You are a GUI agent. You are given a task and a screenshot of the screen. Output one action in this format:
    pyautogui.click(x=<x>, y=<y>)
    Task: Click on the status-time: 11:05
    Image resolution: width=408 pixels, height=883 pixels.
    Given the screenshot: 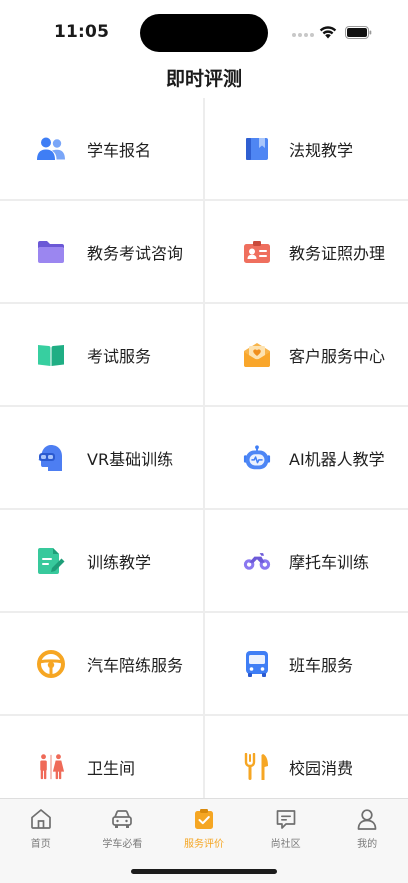 What is the action you would take?
    pyautogui.click(x=82, y=32)
    